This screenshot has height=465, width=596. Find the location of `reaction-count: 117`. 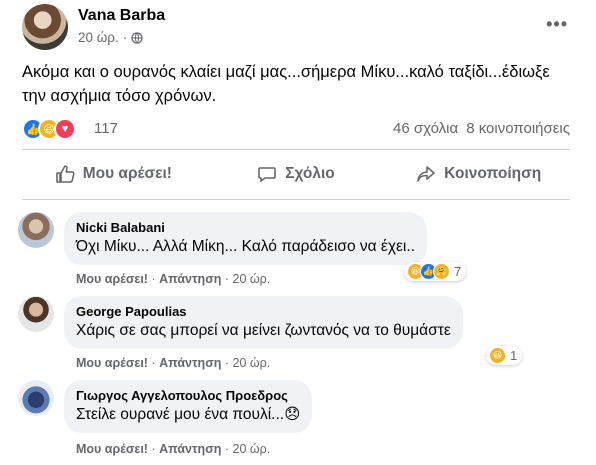

reaction-count: 117 is located at coordinates (106, 128).